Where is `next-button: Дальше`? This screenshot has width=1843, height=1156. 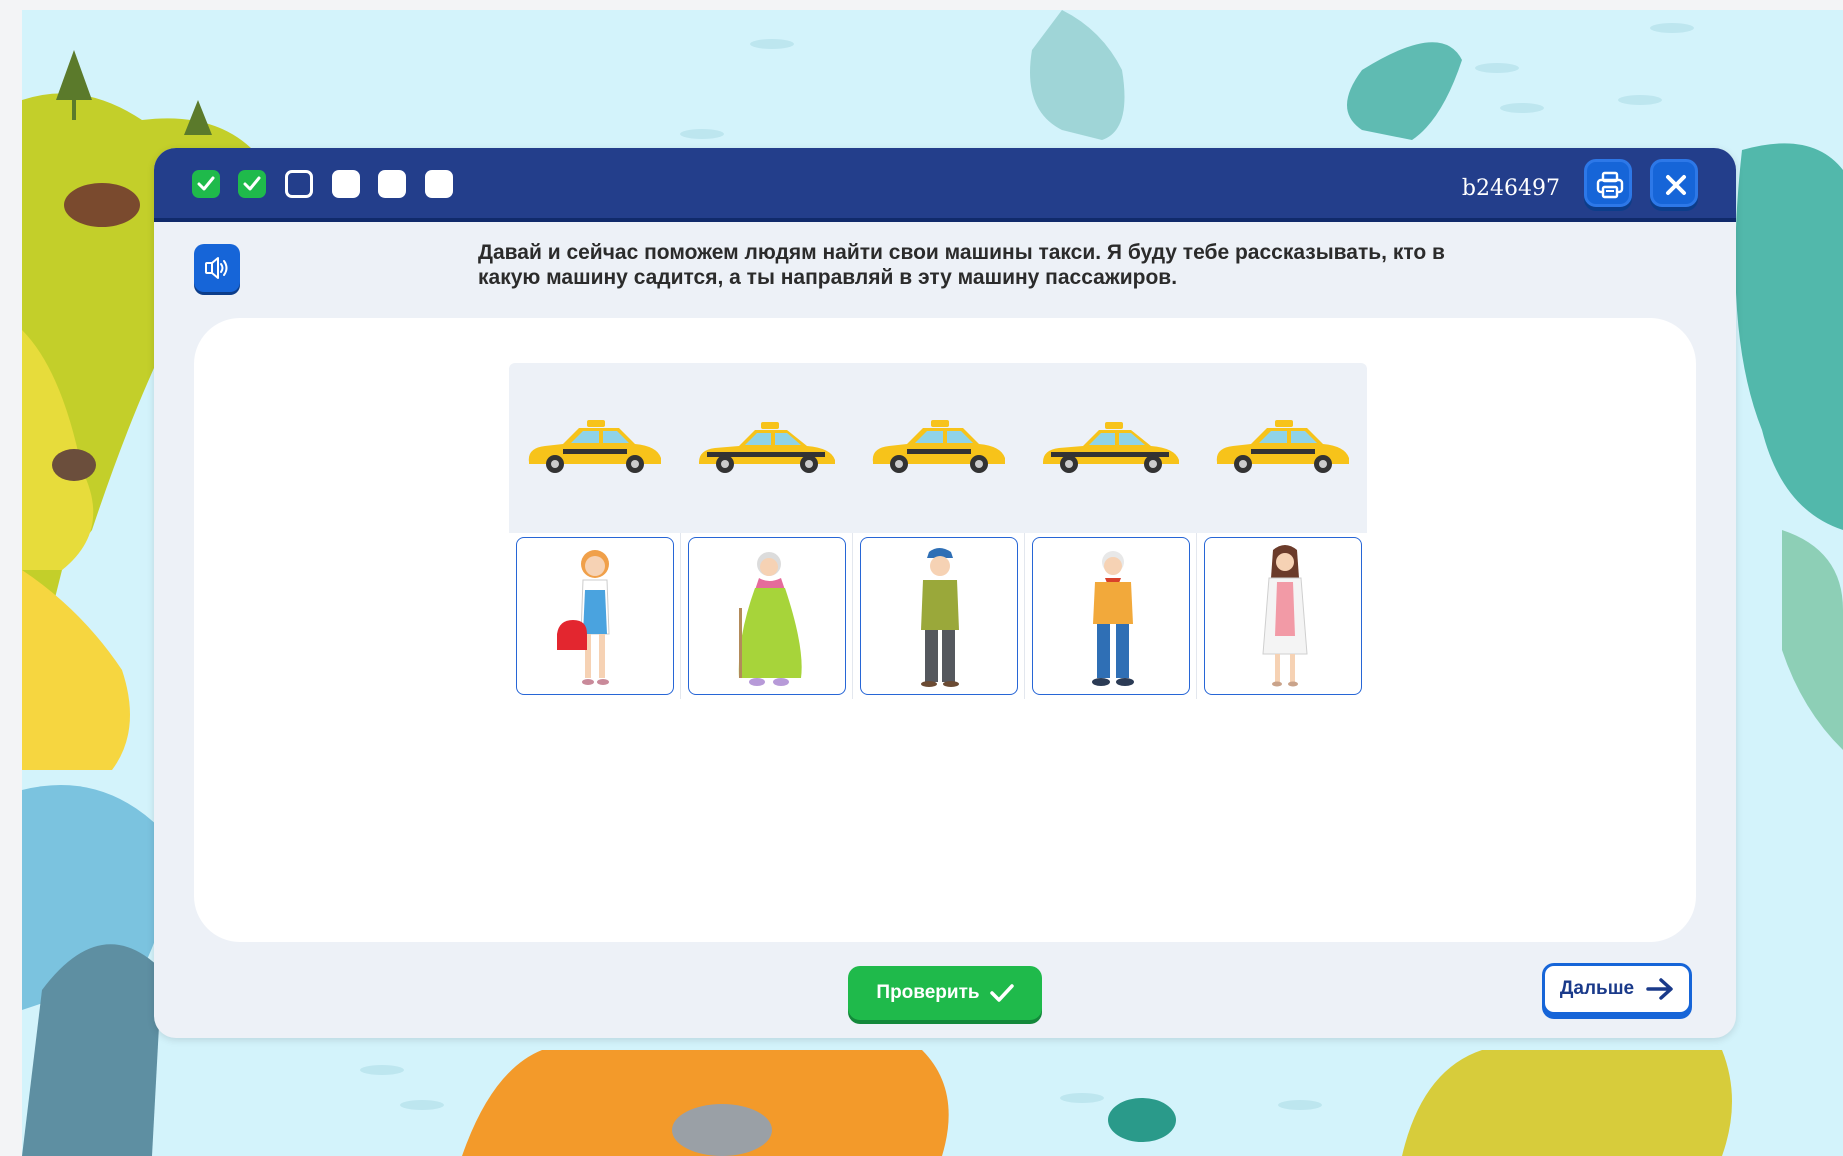
next-button: Дальше is located at coordinates (1617, 989).